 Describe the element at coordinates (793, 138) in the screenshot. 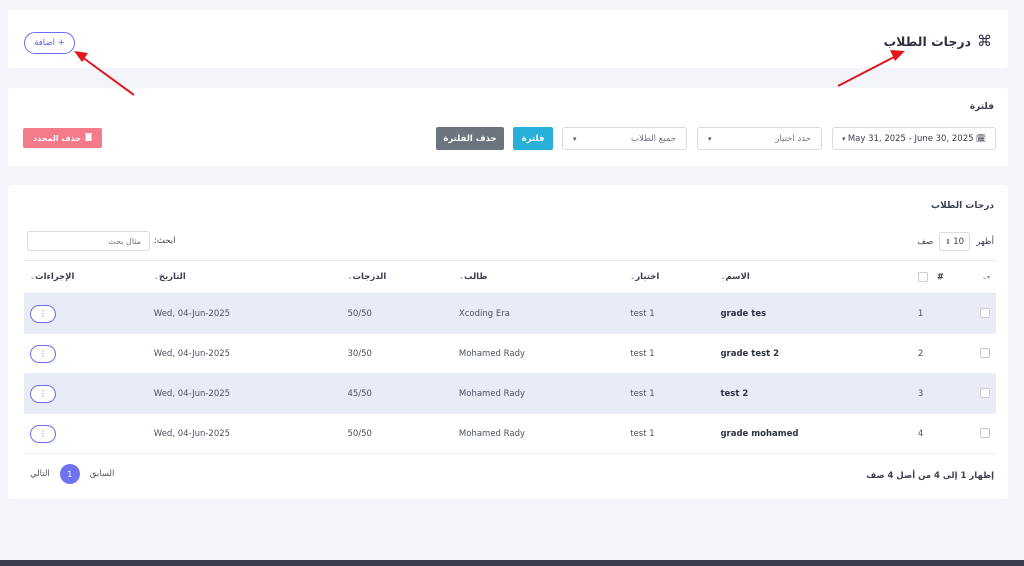

I see `exam-select-value: حدد اختبار` at that location.